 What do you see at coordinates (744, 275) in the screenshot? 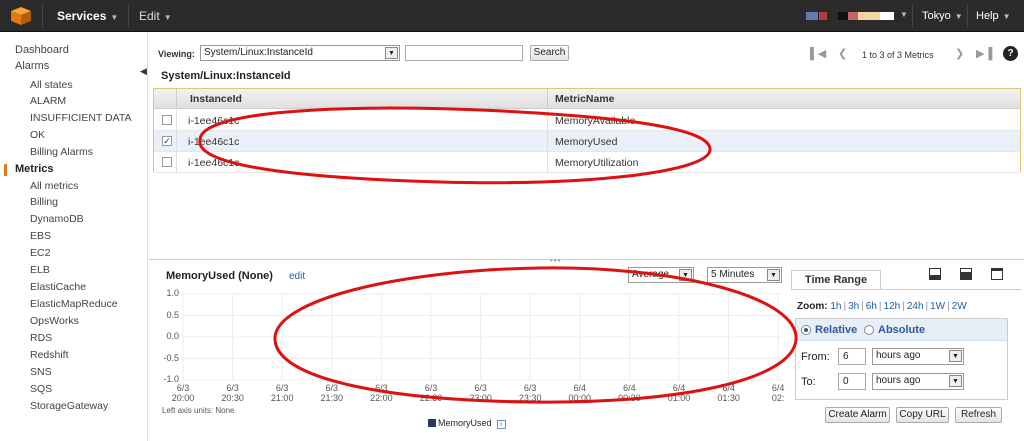
I see `period-dropdown: 5 Minutes ▼` at bounding box center [744, 275].